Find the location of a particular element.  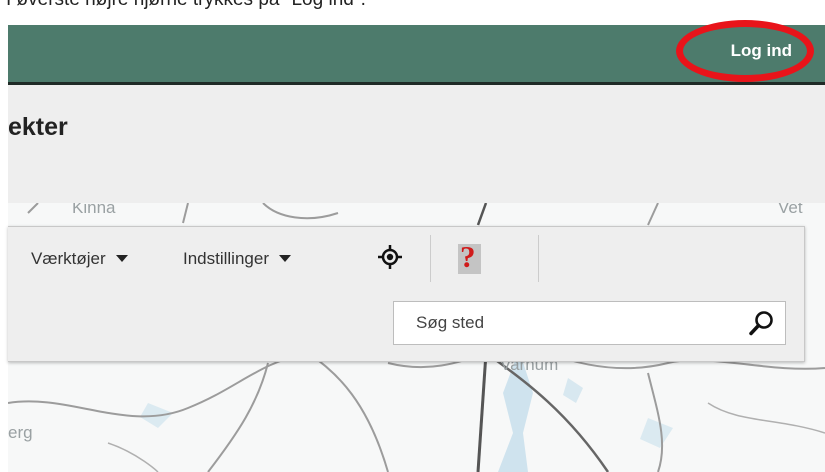

locate-me-button is located at coordinates (390, 257).